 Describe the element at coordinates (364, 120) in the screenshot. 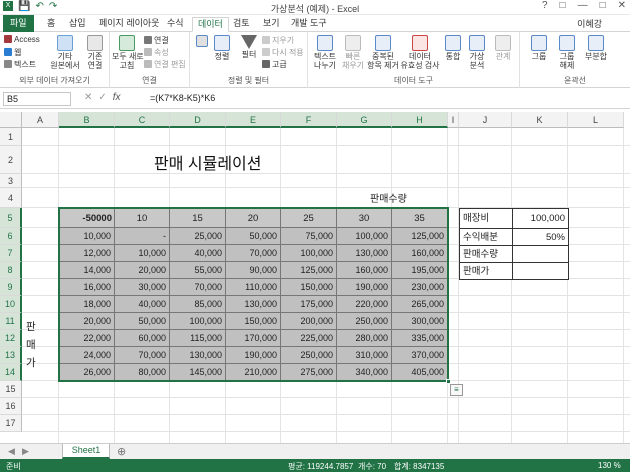

I see `column-header-G: G` at that location.